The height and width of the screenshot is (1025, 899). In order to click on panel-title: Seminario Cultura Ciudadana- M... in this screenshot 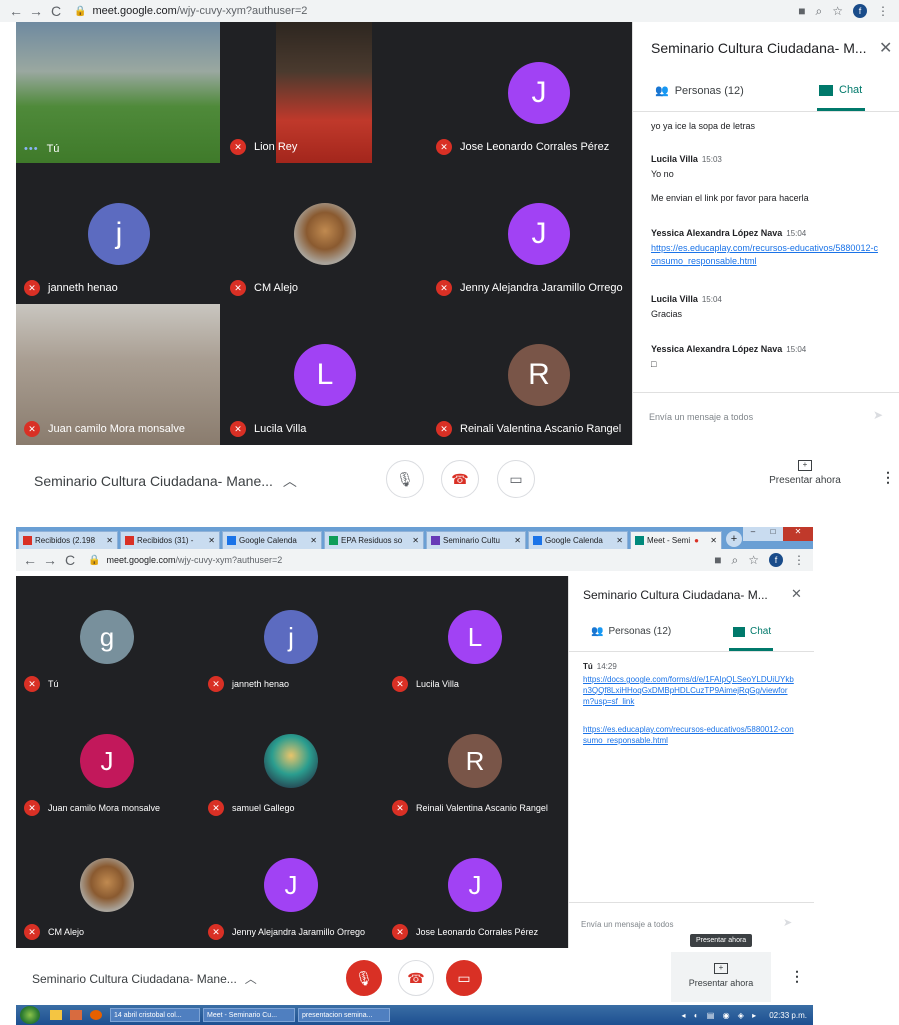, I will do `click(675, 595)`.